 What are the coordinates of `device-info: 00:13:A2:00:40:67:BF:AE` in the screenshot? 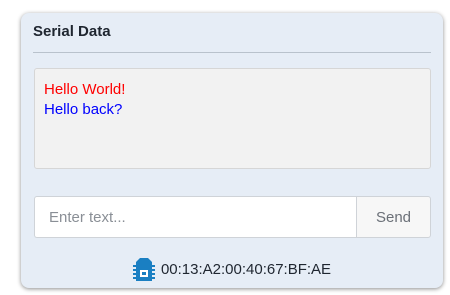 It's located at (232, 269).